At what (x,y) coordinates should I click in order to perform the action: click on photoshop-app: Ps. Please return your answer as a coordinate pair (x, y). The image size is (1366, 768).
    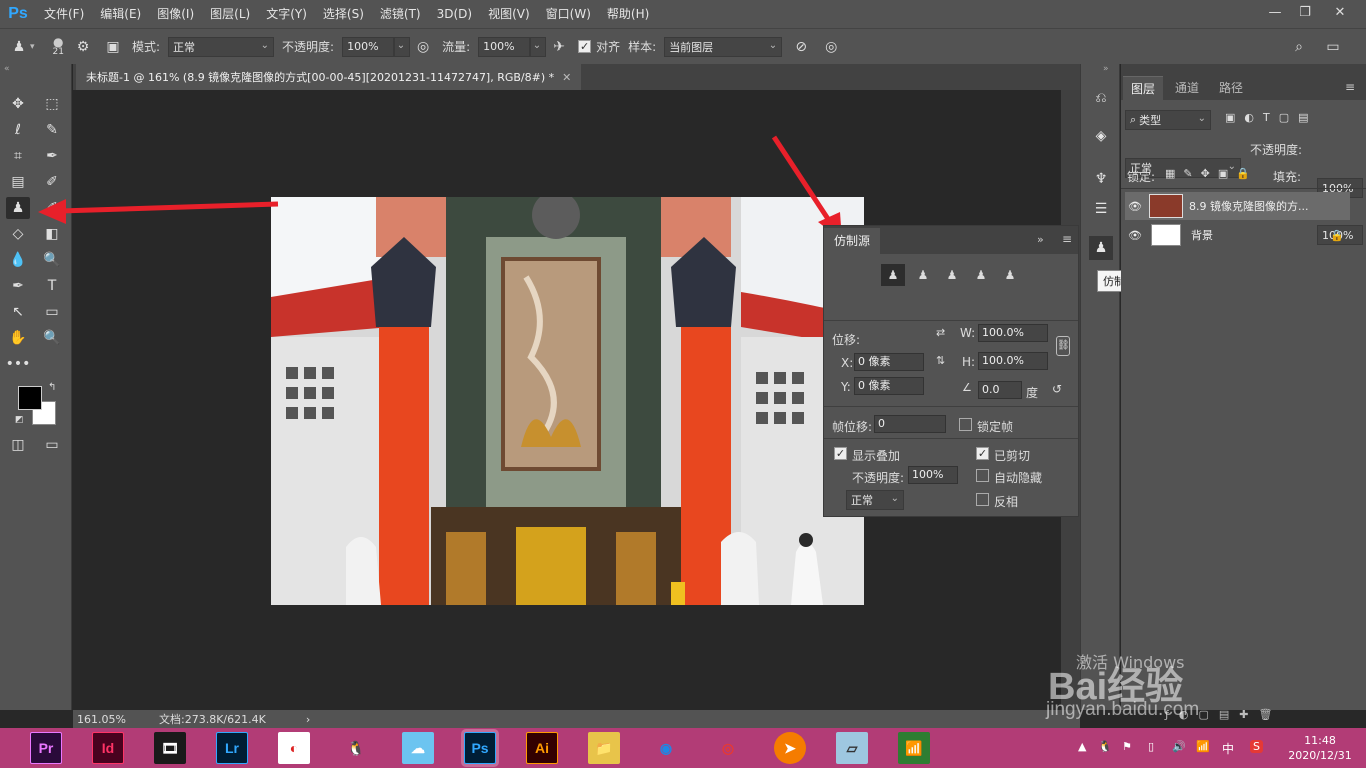
    Looking at the image, I should click on (480, 748).